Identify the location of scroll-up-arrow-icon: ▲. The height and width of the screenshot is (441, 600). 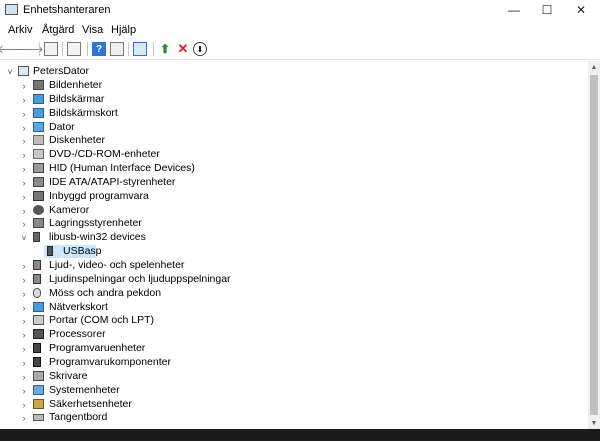
(594, 67).